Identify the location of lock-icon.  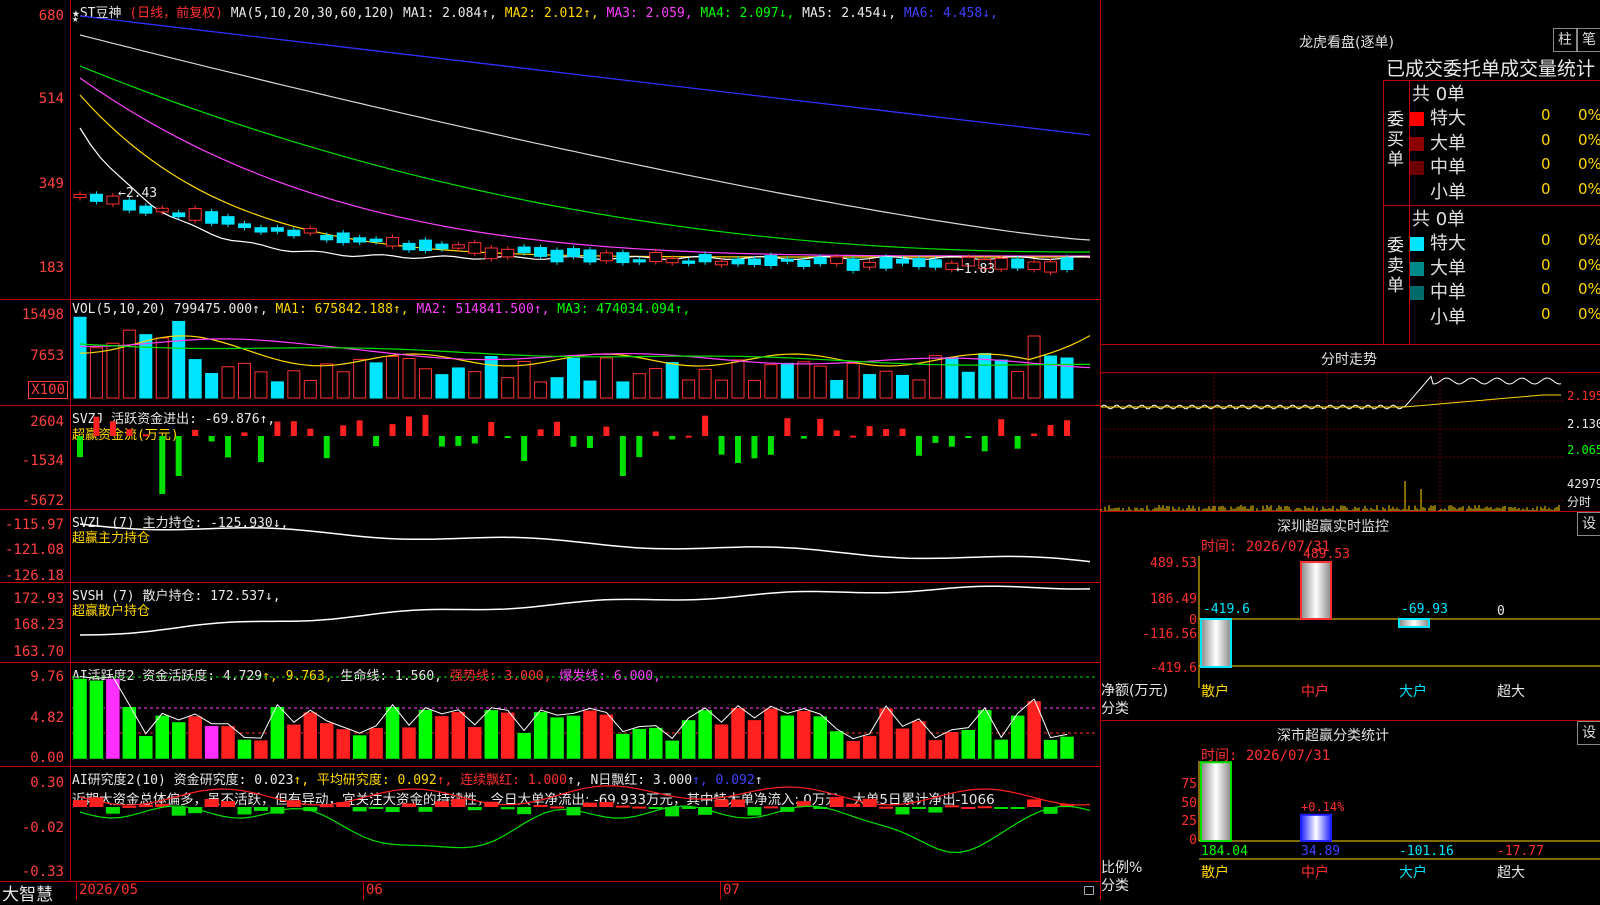
(1089, 890).